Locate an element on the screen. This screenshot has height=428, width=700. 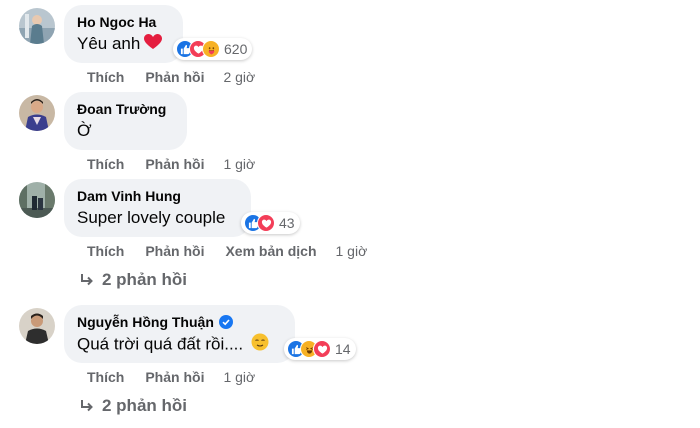
comment-author: Đoan Trường is located at coordinates (126, 109).